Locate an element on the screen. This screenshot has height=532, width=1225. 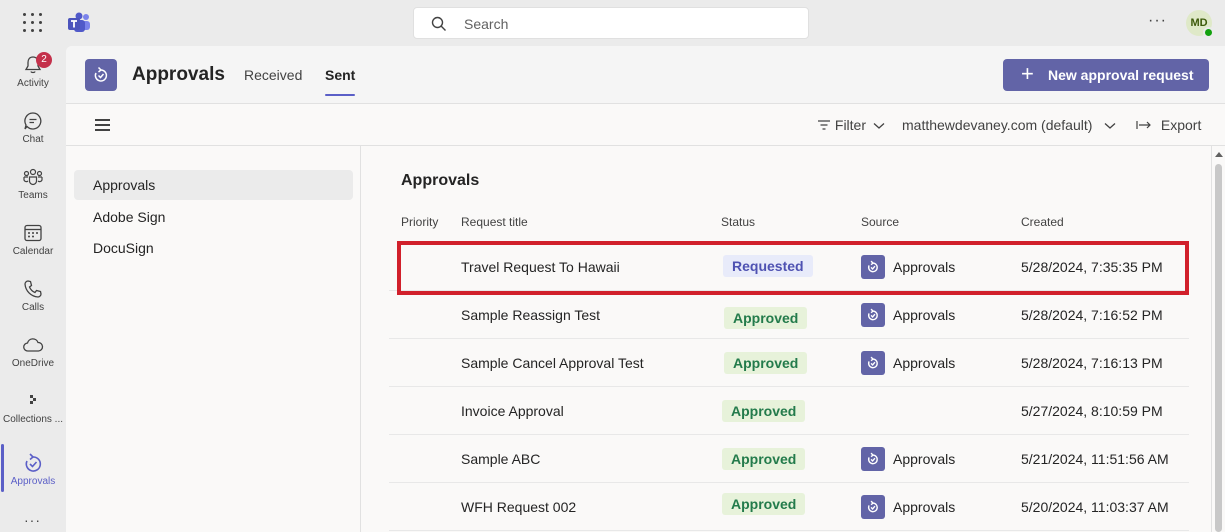
tab-received: Received is located at coordinates (273, 75).